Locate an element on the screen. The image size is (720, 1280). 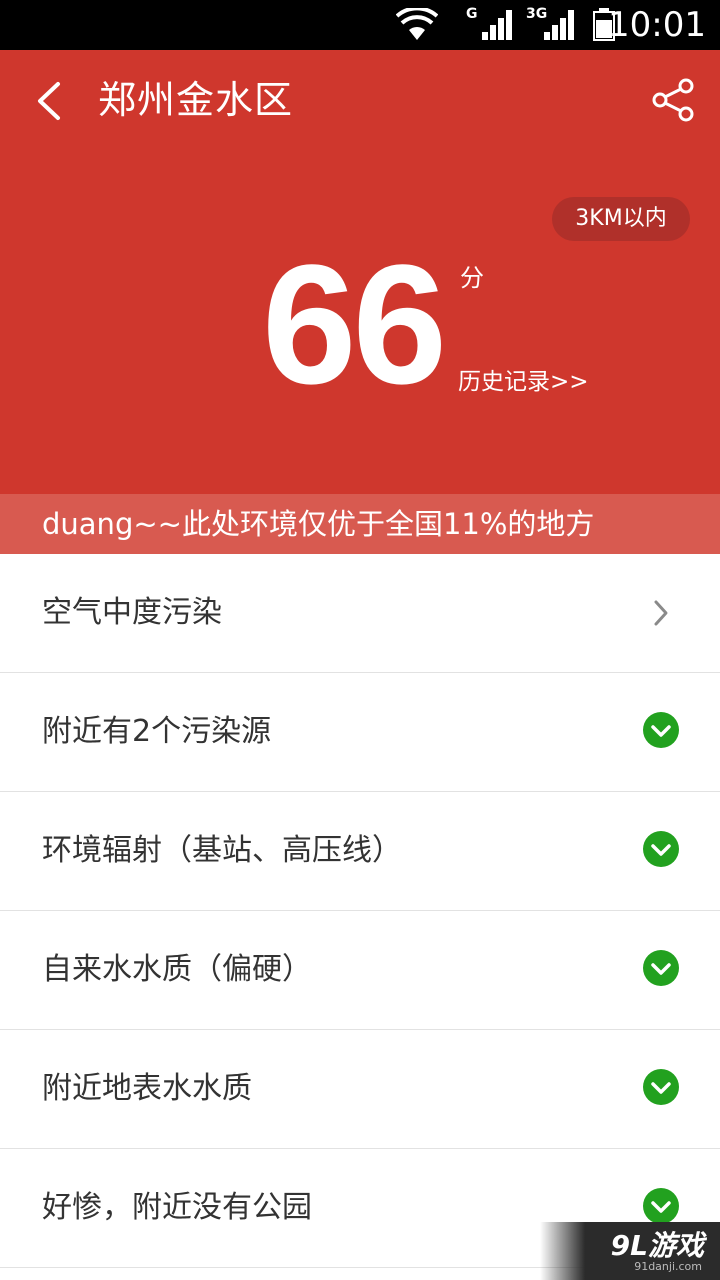
score-unit: 分 is located at coordinates (472, 278).